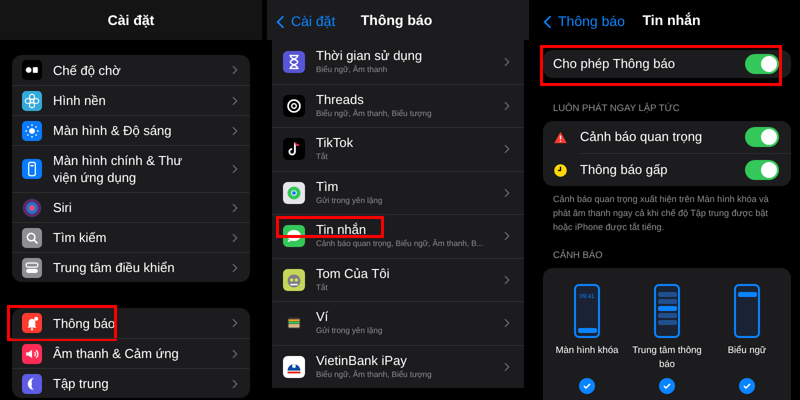 Image resolution: width=800 pixels, height=400 pixels. I want to click on section-header: CẢNH BÁO, so click(578, 256).